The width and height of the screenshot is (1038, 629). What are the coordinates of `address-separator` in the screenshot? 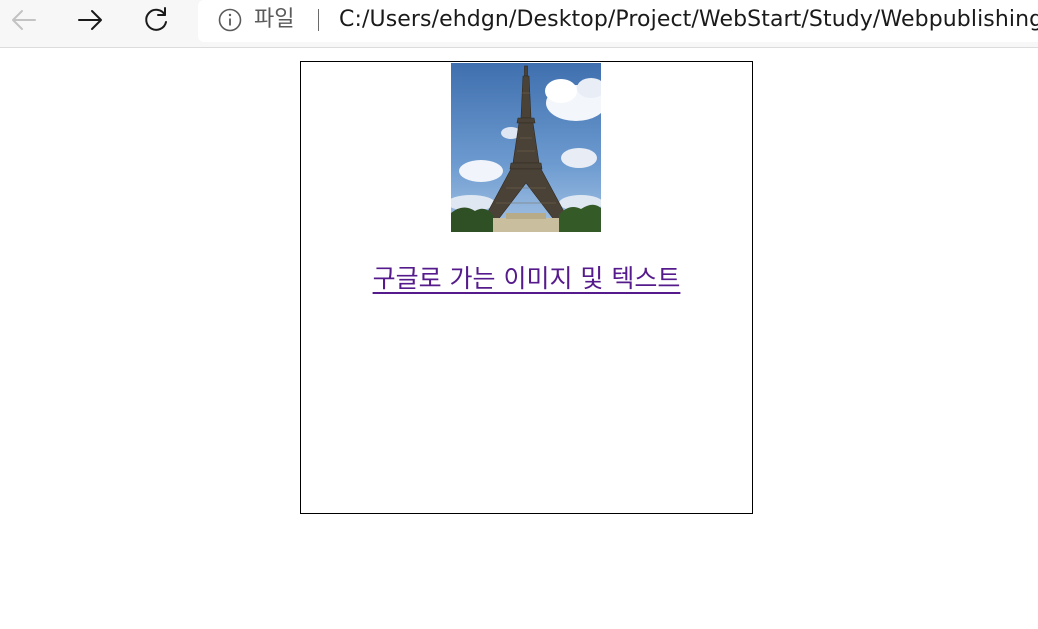 It's located at (318, 20).